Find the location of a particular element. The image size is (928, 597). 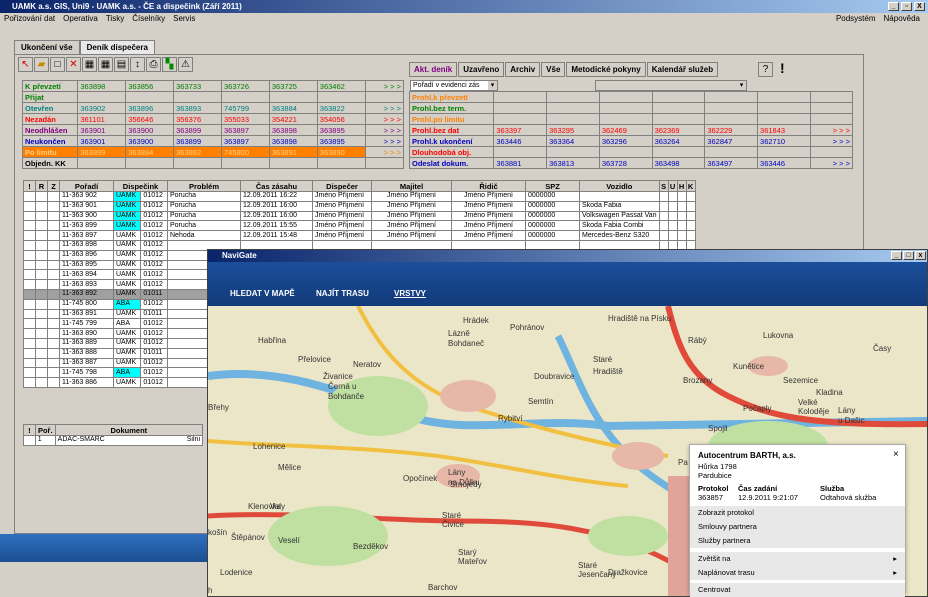

summary-cell: 355033 is located at coordinates (245, 119).